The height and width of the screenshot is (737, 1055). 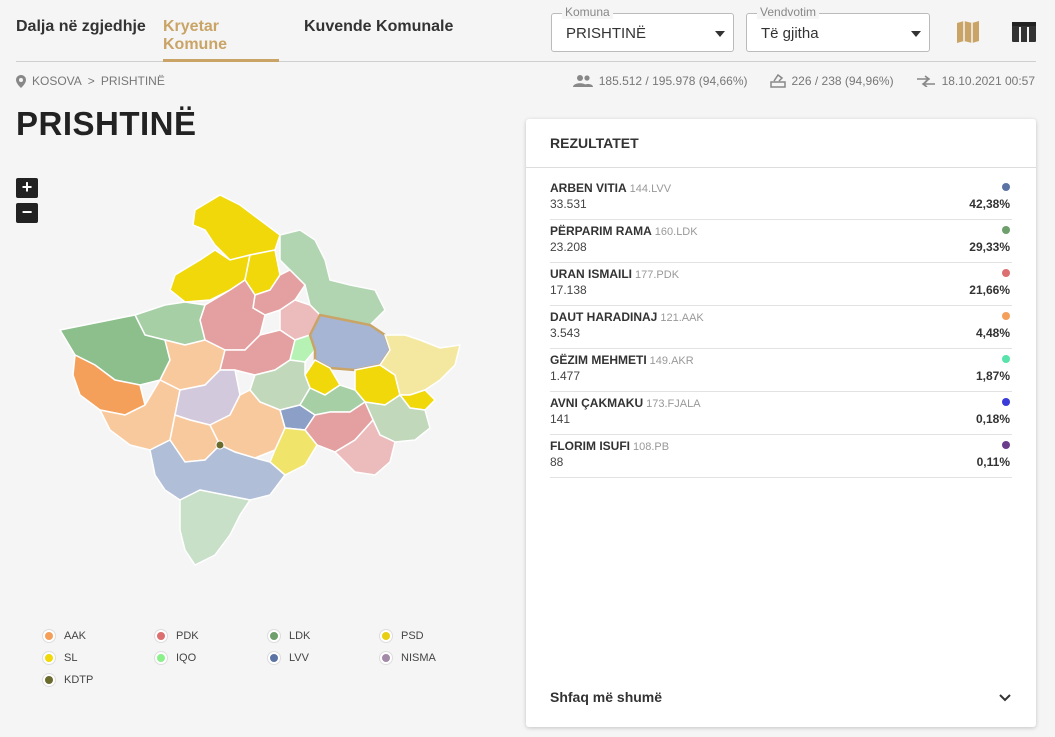 I want to click on legend-item-nisma: NISMA, so click(x=408, y=658).